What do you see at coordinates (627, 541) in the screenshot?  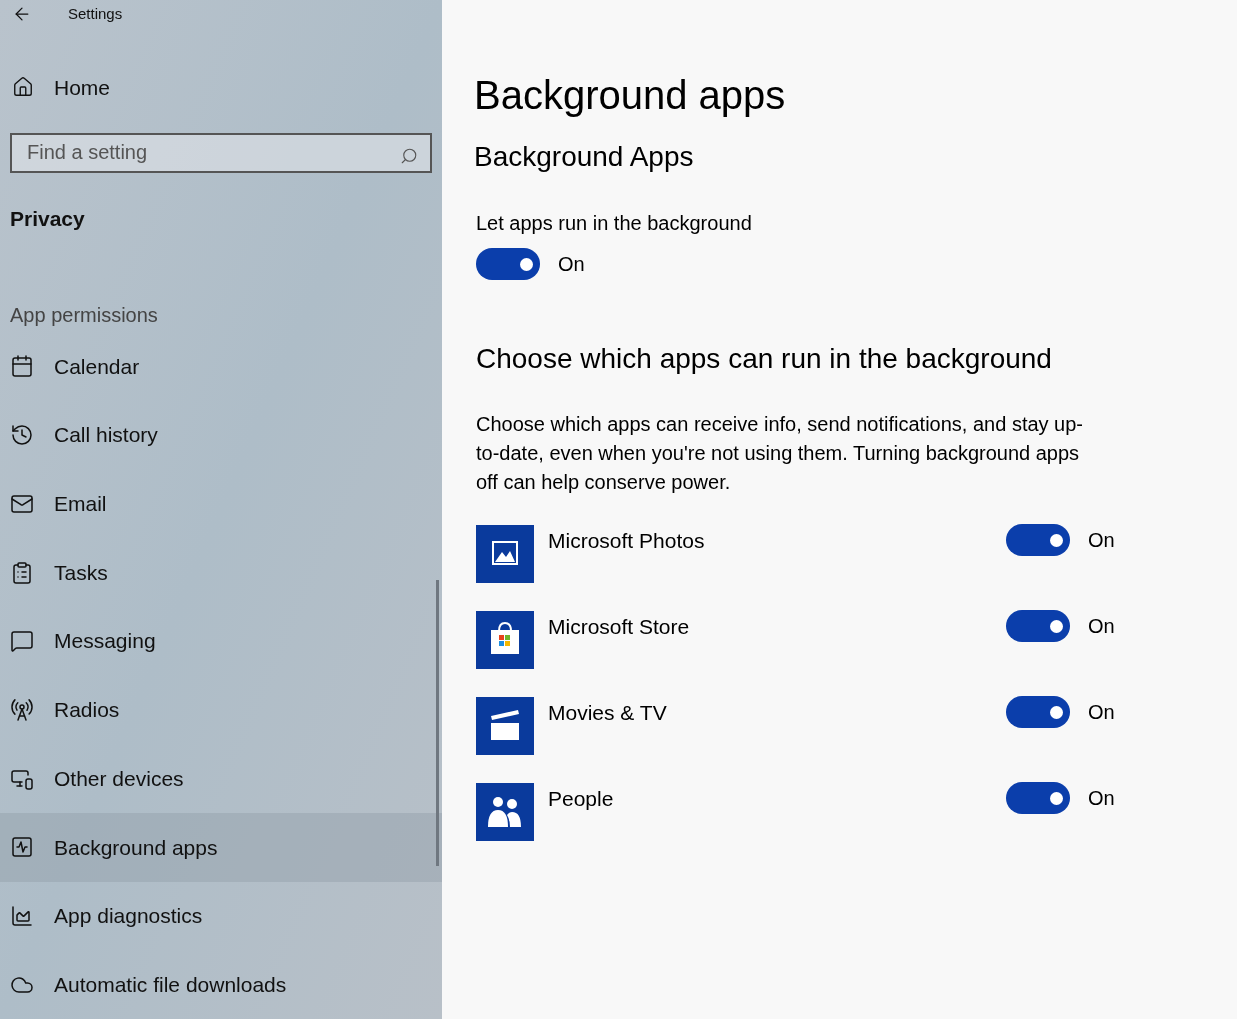 I see `app-name: Microsoft Photos` at bounding box center [627, 541].